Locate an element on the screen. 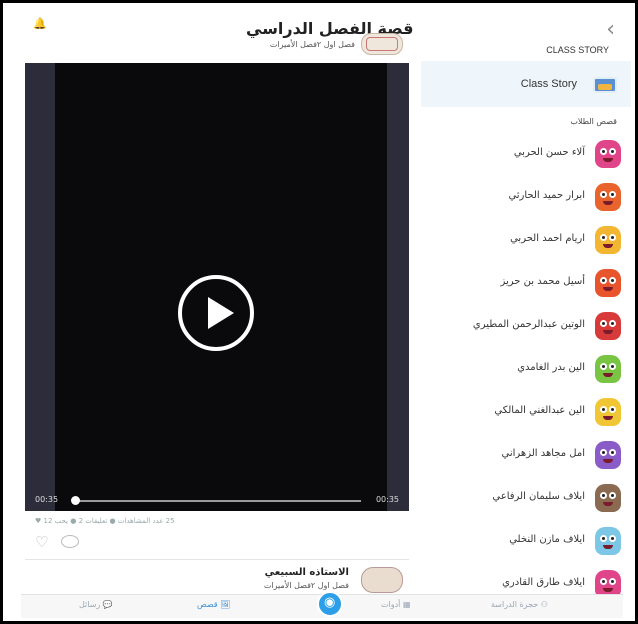  tab-toolbox: ▦ أدوات is located at coordinates (396, 604).